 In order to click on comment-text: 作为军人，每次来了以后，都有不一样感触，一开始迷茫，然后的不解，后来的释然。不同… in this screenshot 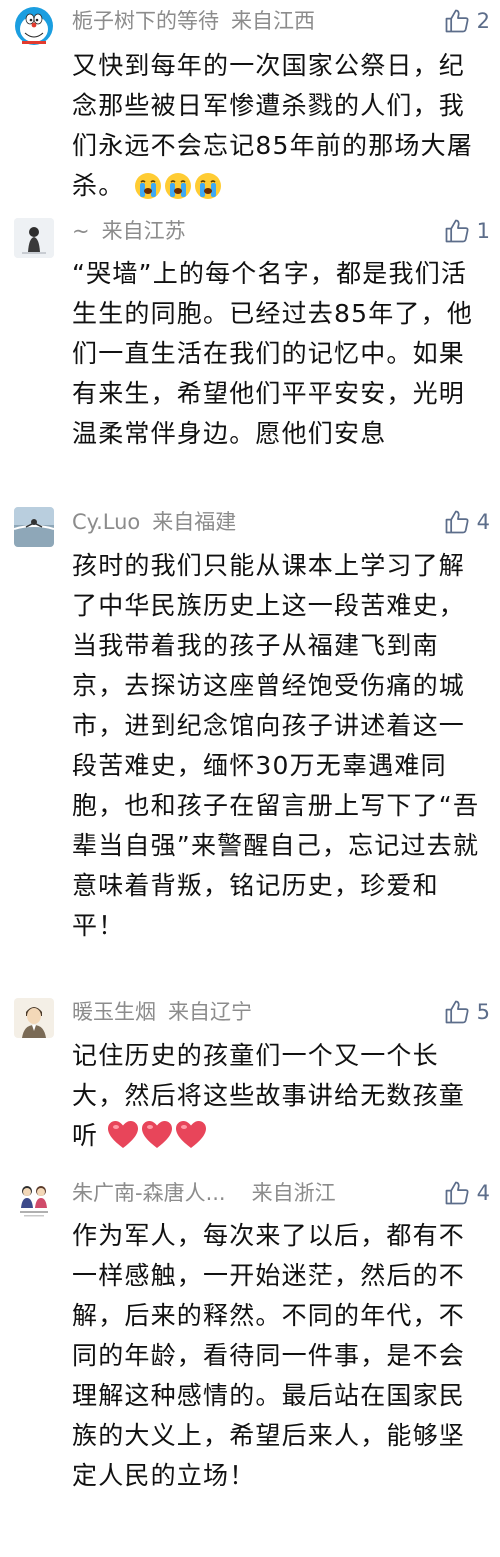, I will do `click(269, 1355)`.